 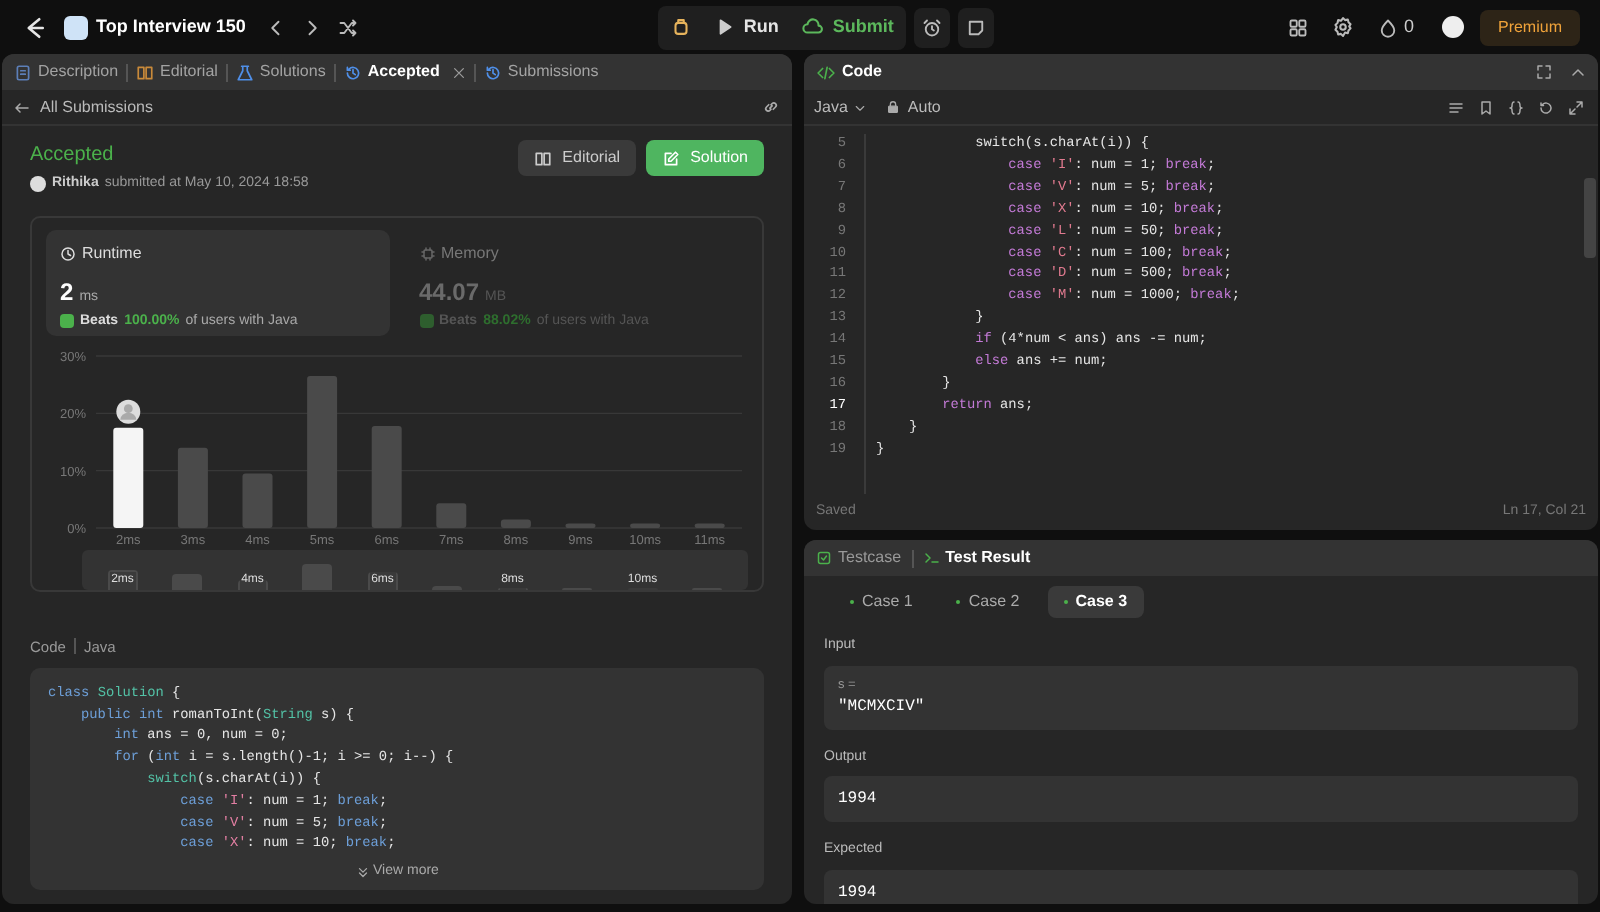 What do you see at coordinates (96, 107) in the screenshot?
I see `back-link: All Submissions` at bounding box center [96, 107].